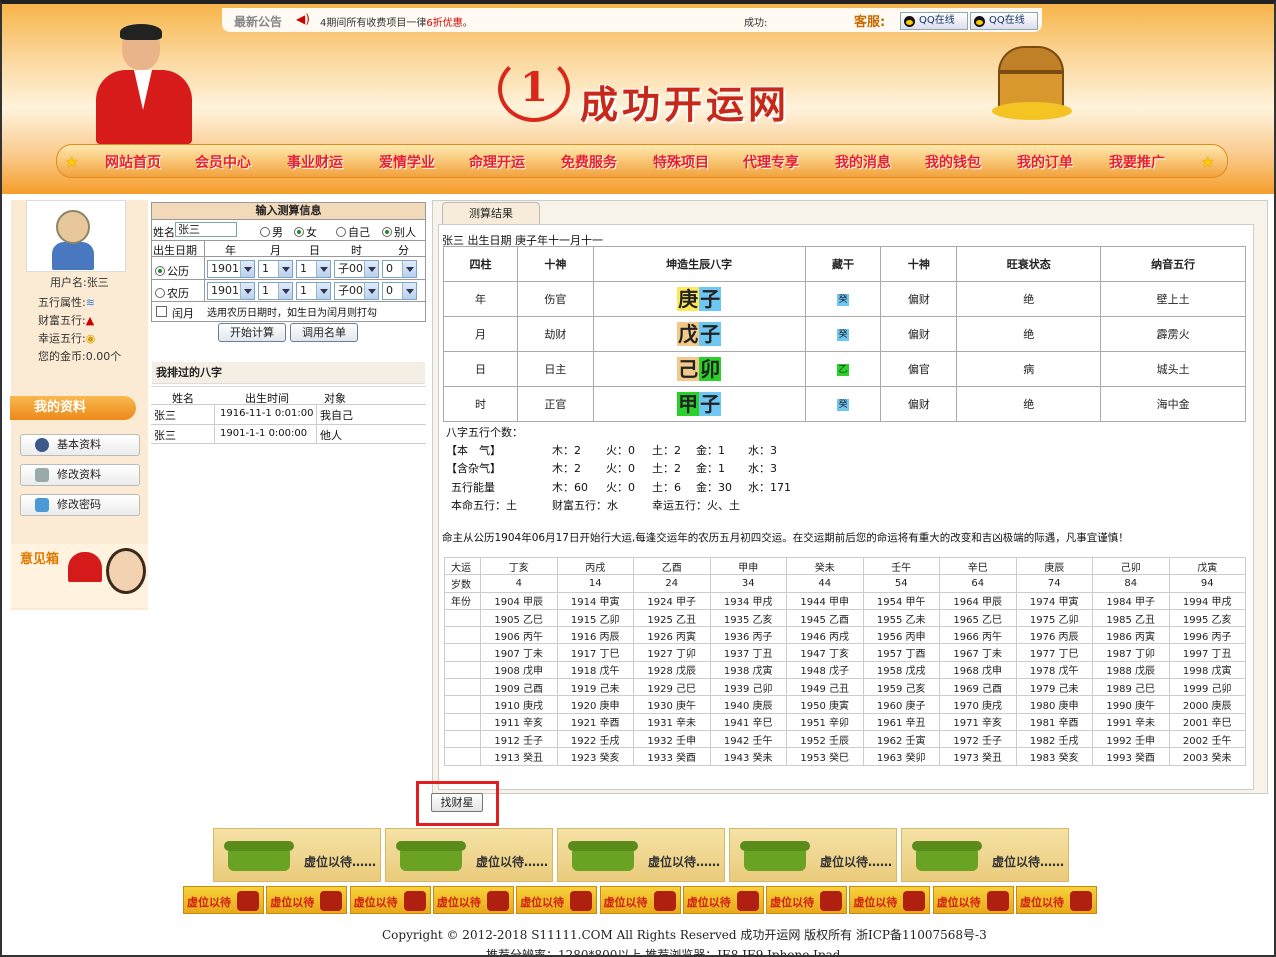 This screenshot has width=1276, height=957. I want to click on gold-balance: 您的金币:0.00个, so click(80, 356).